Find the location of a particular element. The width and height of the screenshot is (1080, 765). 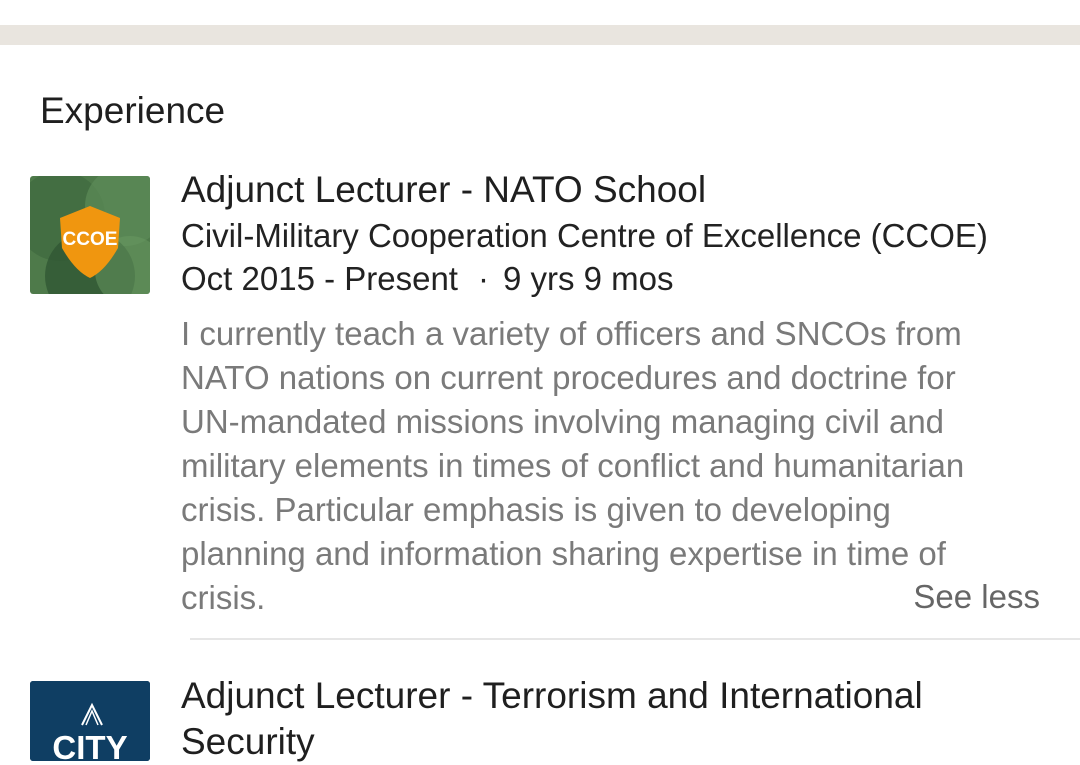

job-title-line: Security is located at coordinates (248, 741).